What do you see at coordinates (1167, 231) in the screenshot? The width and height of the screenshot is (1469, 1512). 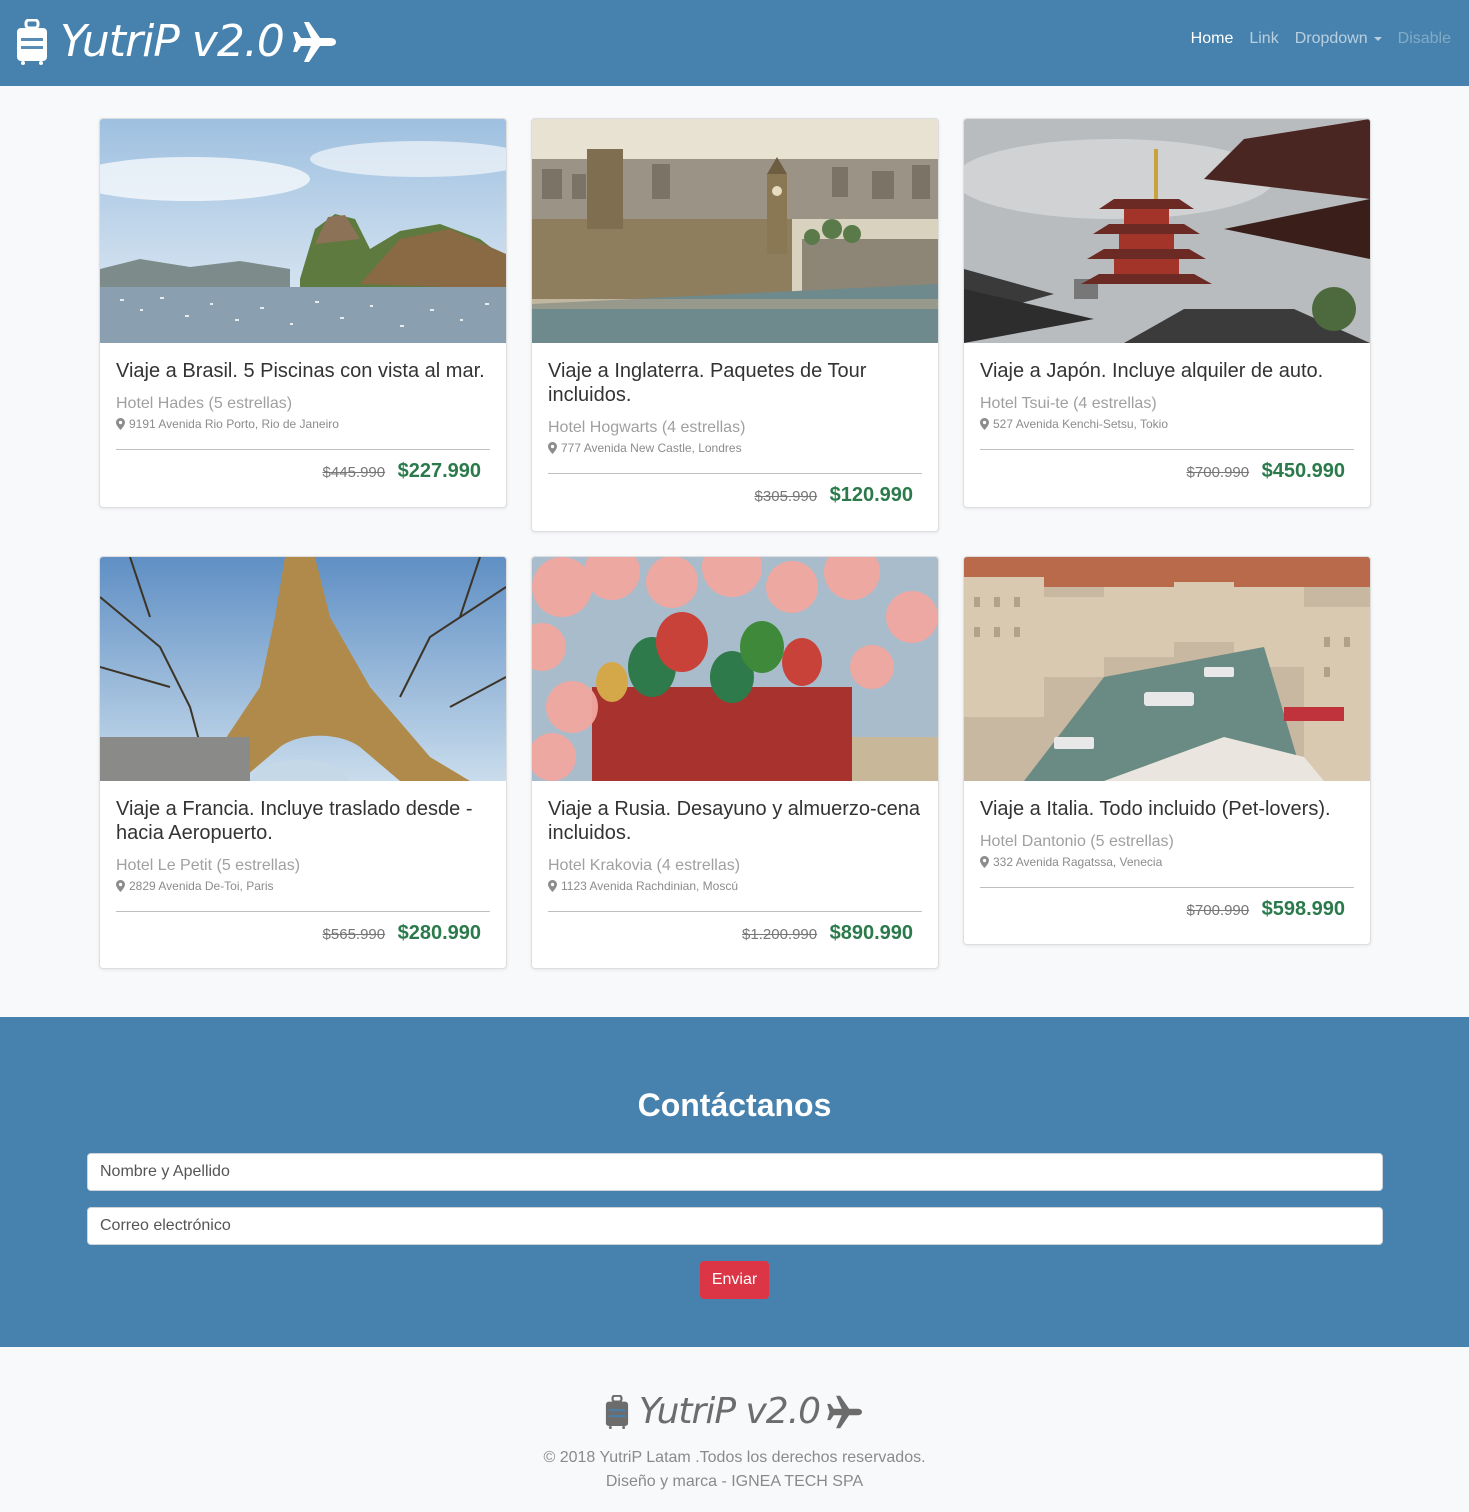 I see `japanese-pagoda-photo` at bounding box center [1167, 231].